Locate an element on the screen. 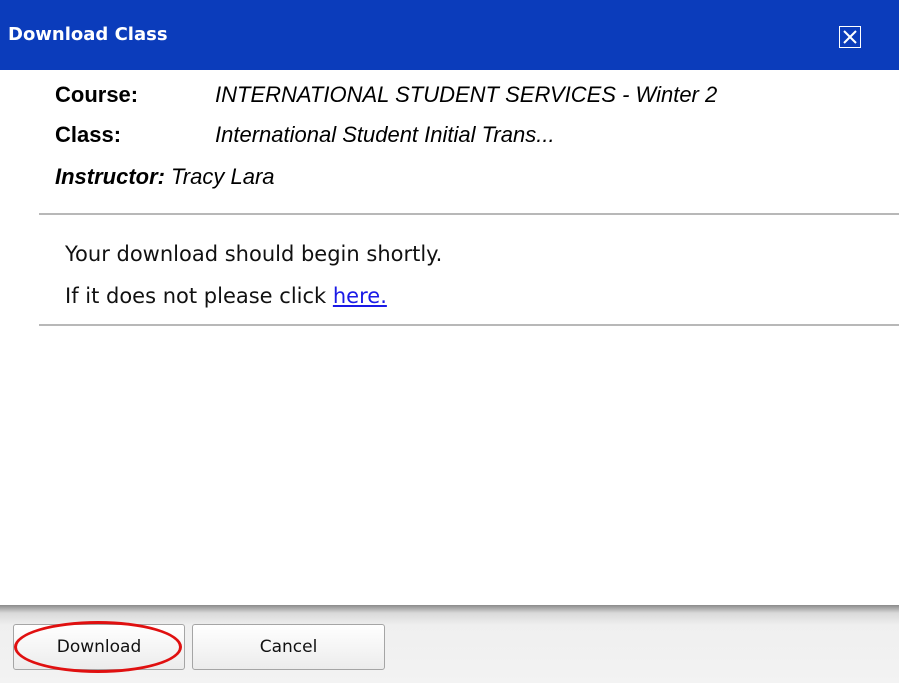 The width and height of the screenshot is (899, 683). cancel-button: Cancel is located at coordinates (288, 647).